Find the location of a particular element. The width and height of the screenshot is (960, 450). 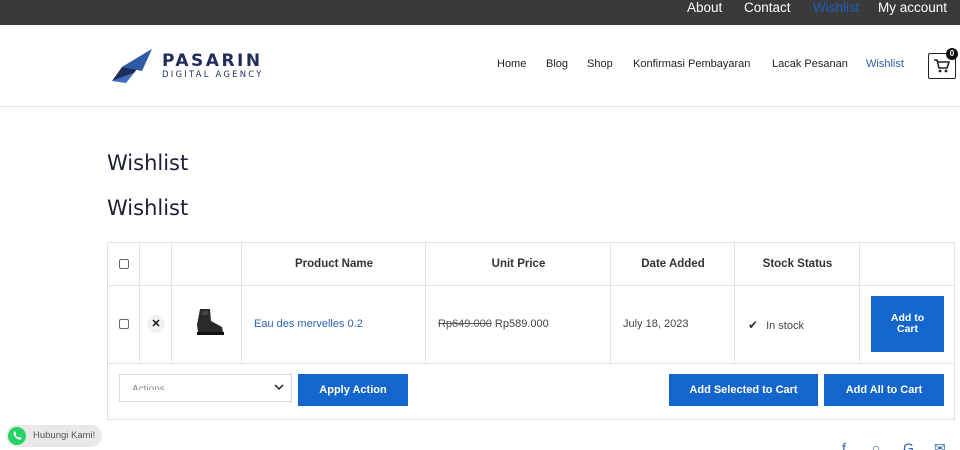

product-name-link: Eau des mervelles 0.2 is located at coordinates (308, 324).